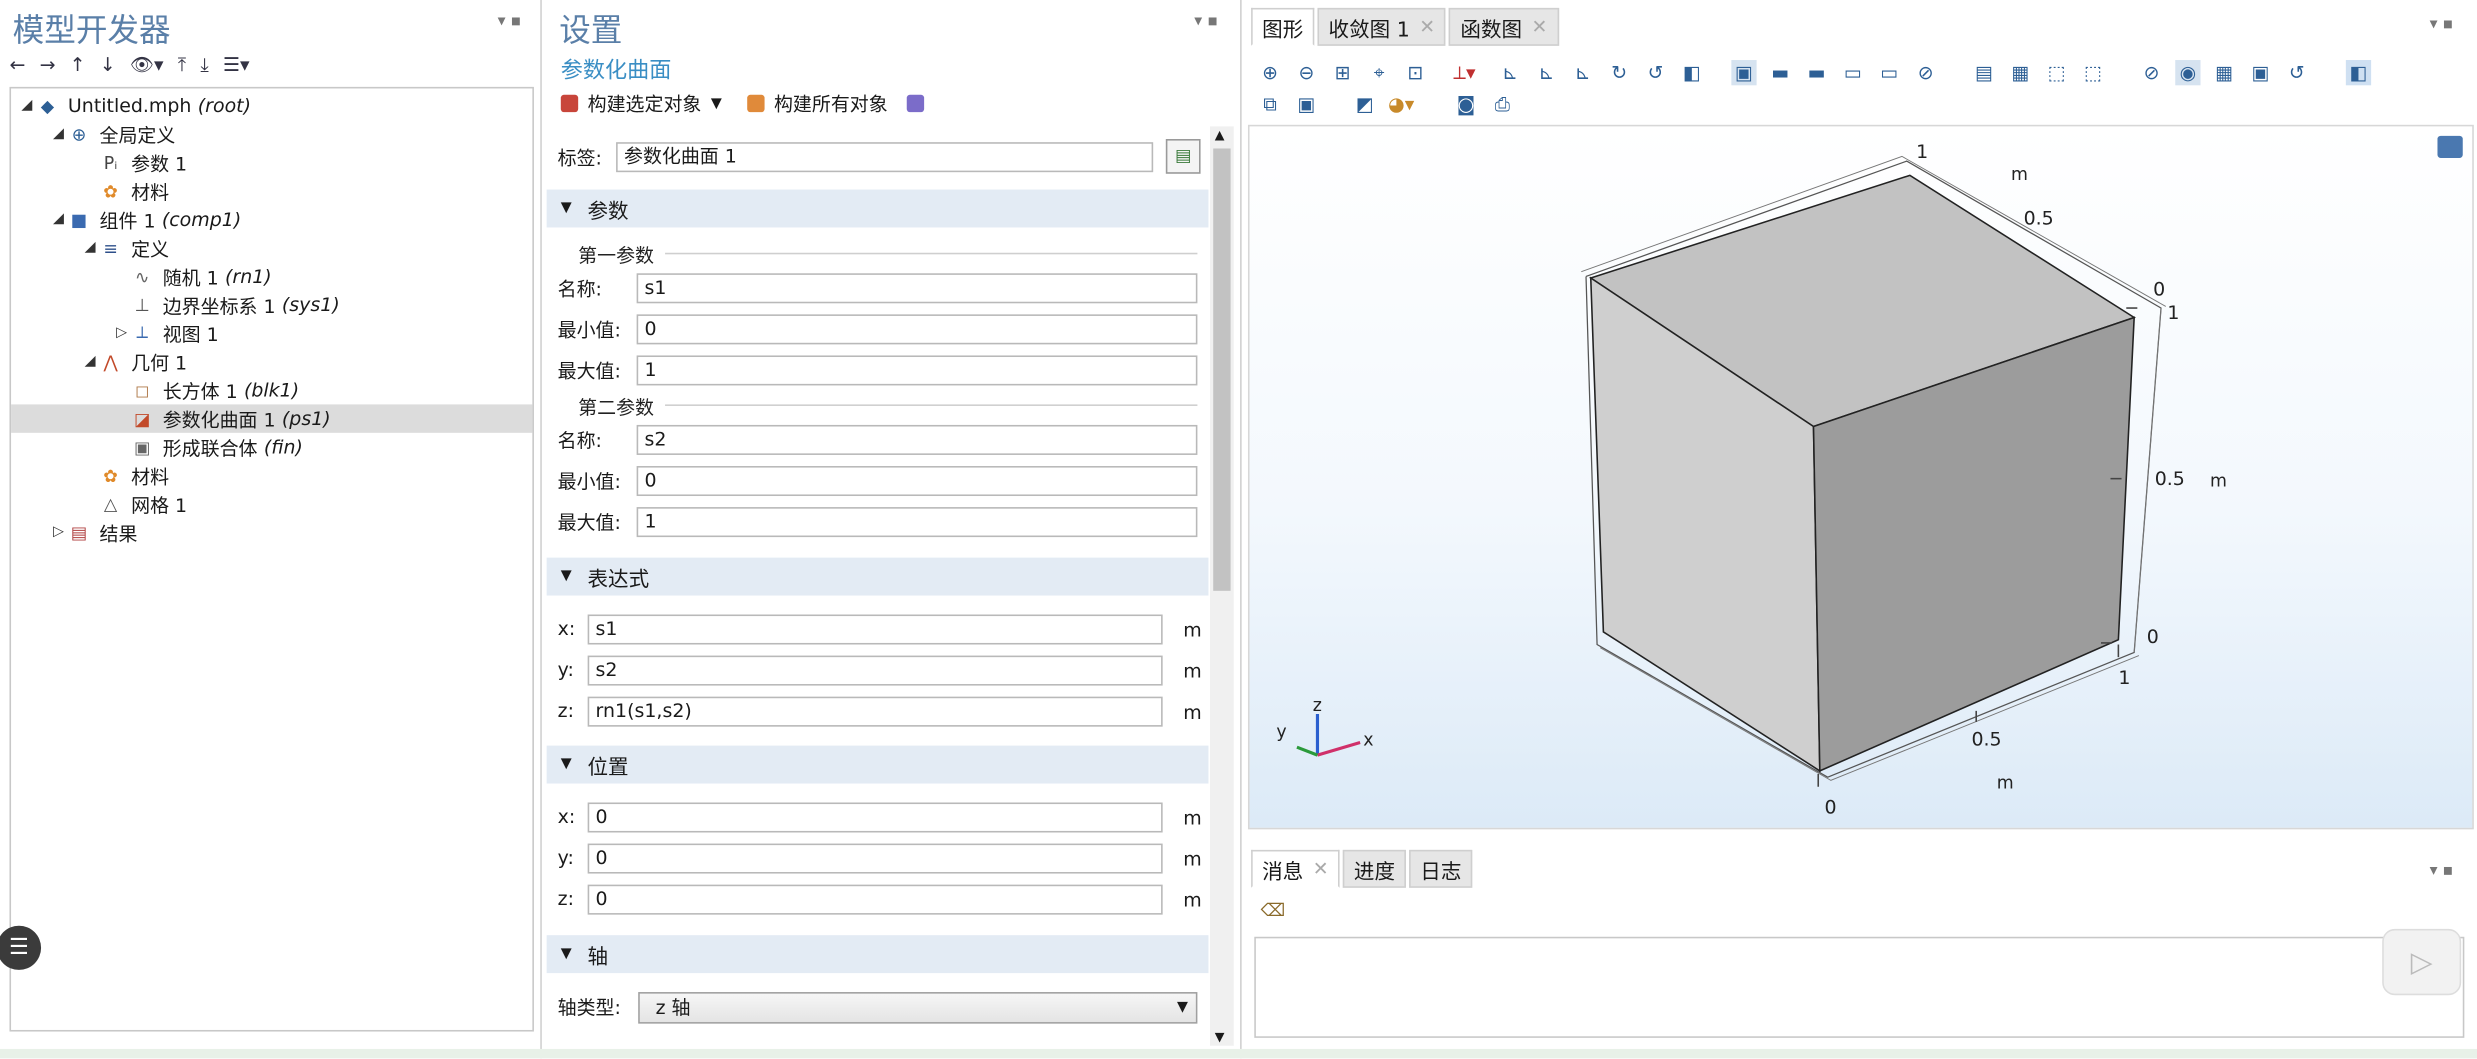  I want to click on tree-item: ◻ 长方体 1 (blk1), so click(205, 390).